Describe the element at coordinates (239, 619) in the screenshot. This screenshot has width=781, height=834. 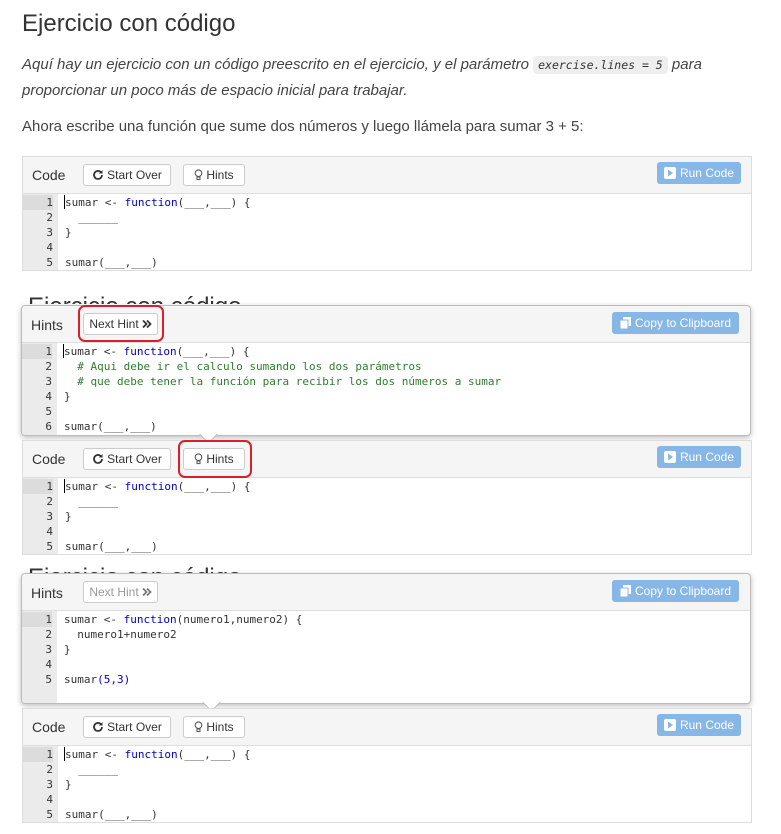
I see `code-text: (numero1,numero2) {` at that location.